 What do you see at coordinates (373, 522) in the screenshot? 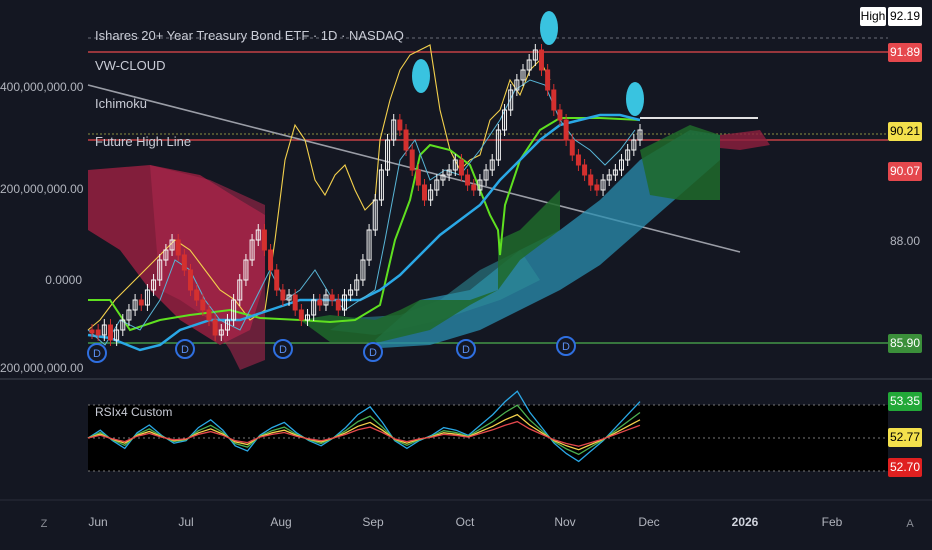
I see `x-axis-label: Sep` at bounding box center [373, 522].